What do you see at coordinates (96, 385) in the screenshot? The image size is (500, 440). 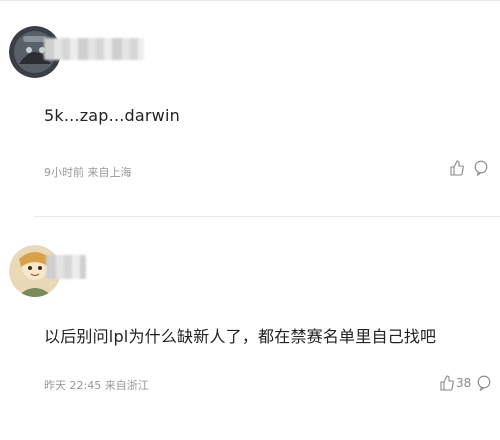 I see `comment-meta: 昨天 22:45 来自浙江` at bounding box center [96, 385].